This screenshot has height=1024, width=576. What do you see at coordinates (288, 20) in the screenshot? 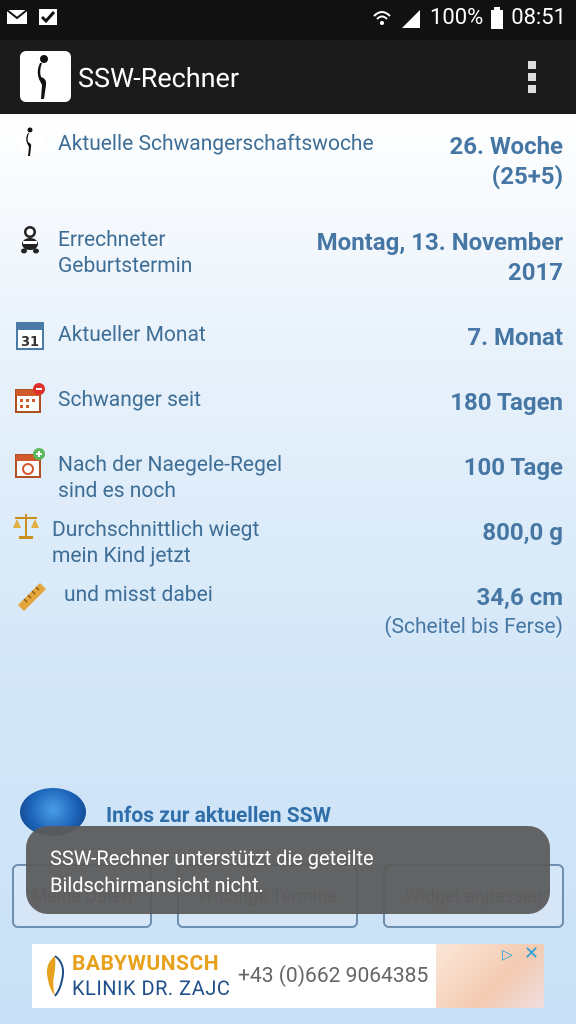
I see `status-bar: 100% 08:51` at bounding box center [288, 20].